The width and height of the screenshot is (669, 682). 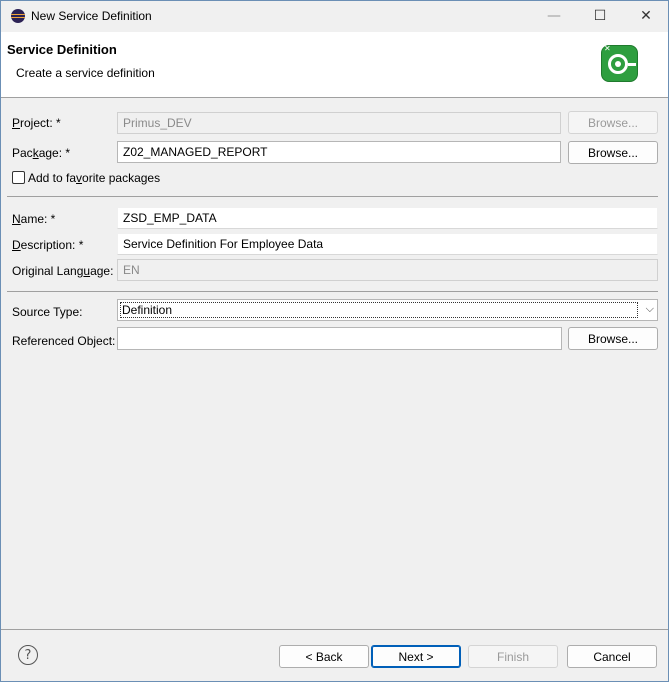 What do you see at coordinates (64, 341) in the screenshot?
I see `referenced-object-label: Referenced Object:` at bounding box center [64, 341].